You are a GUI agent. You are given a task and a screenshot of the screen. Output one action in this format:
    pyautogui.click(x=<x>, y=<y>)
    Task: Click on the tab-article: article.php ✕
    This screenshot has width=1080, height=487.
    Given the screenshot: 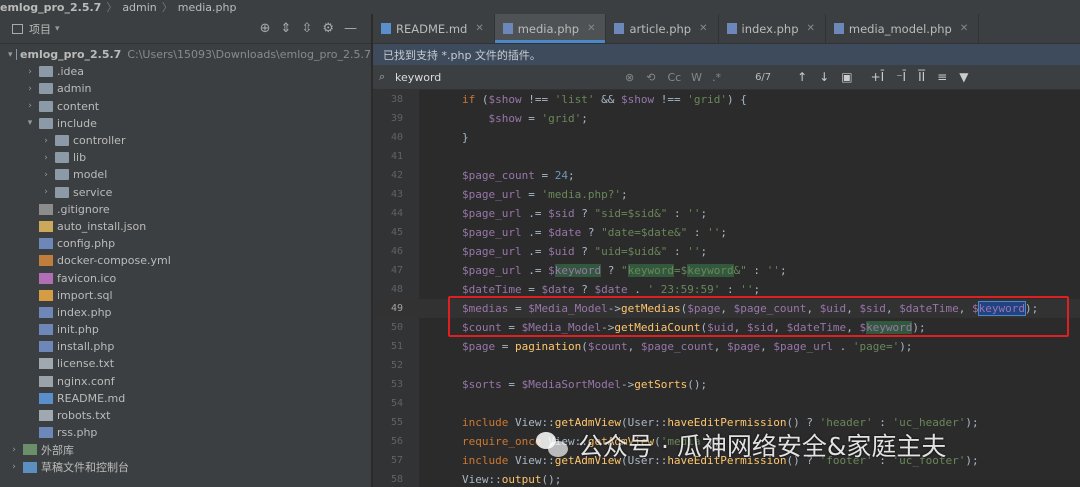 What is the action you would take?
    pyautogui.click(x=662, y=28)
    